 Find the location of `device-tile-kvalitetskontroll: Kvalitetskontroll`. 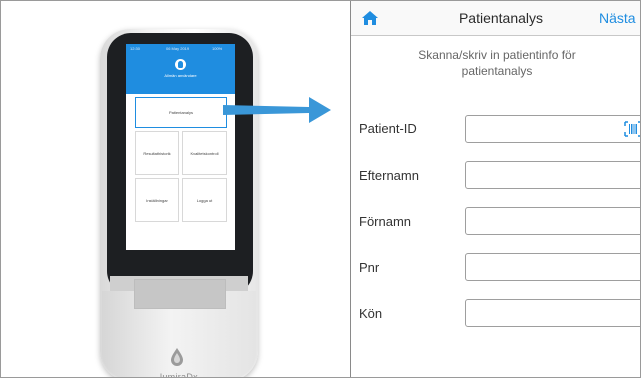

device-tile-kvalitetskontroll: Kvalitetskontroll is located at coordinates (204, 153).